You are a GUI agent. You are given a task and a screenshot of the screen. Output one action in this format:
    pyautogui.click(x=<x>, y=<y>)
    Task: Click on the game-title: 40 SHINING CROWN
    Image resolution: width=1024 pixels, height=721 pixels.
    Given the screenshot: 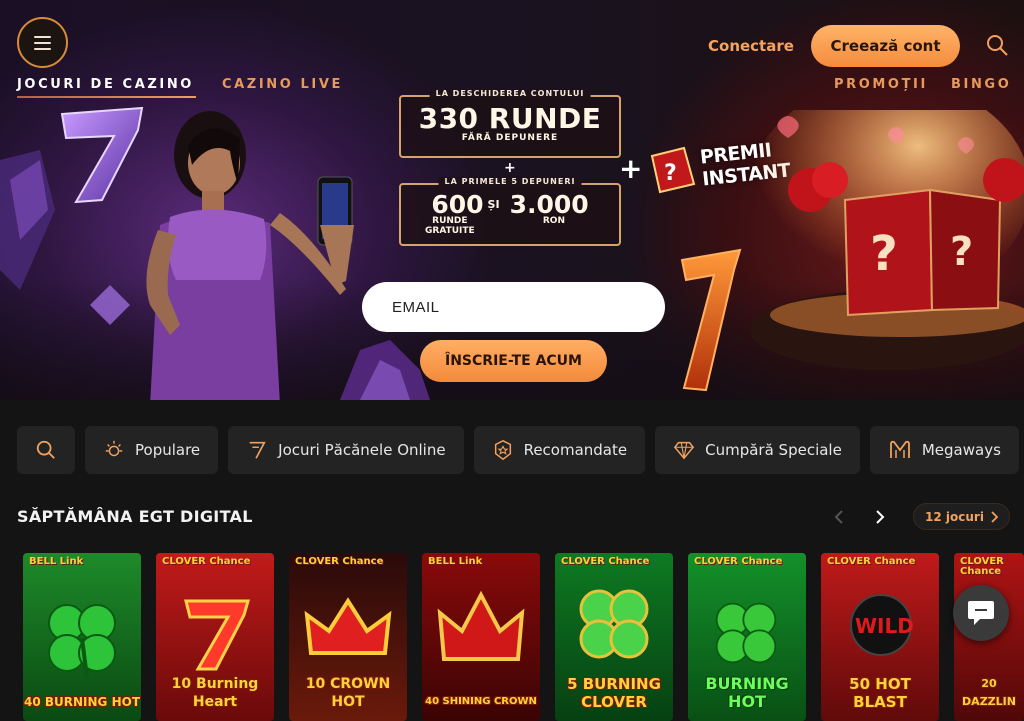 What is the action you would take?
    pyautogui.click(x=481, y=701)
    